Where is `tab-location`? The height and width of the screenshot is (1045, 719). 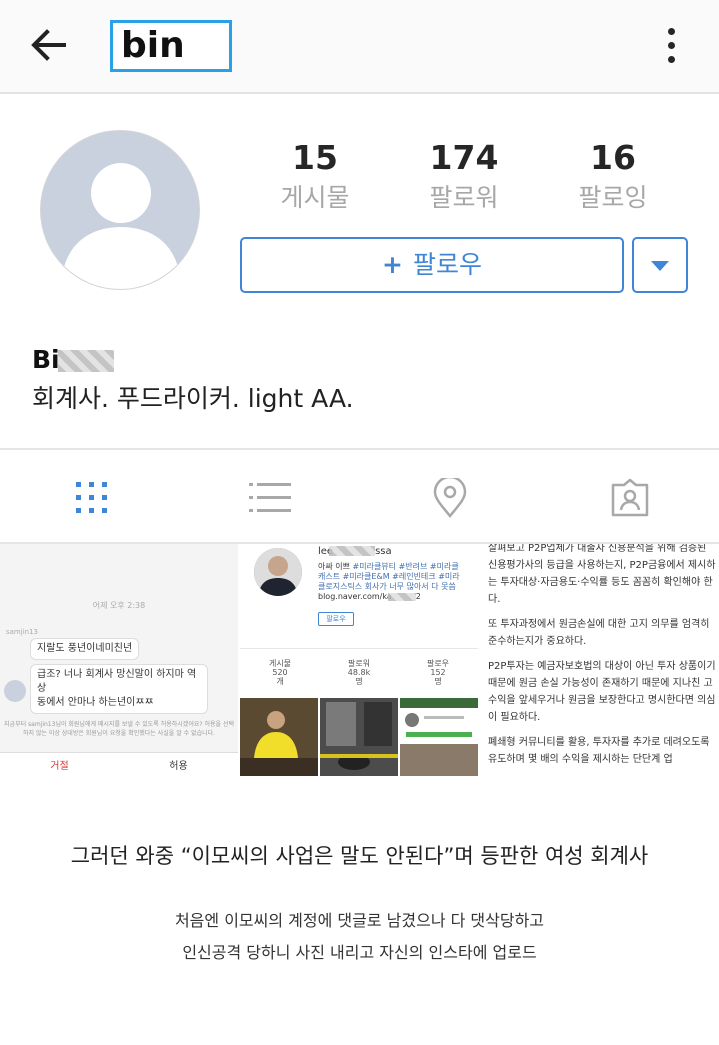
tab-location is located at coordinates (450, 497).